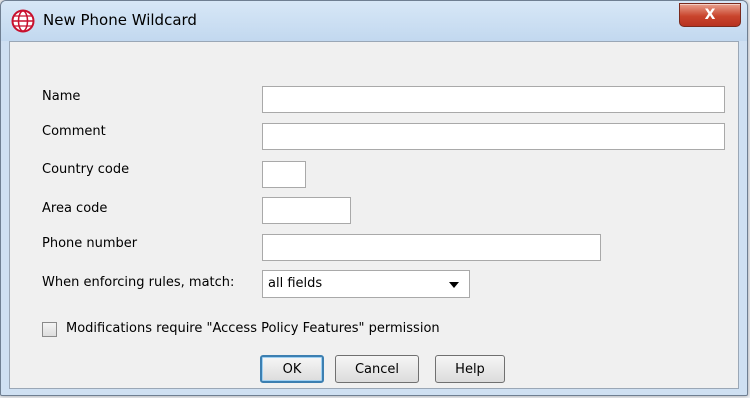 The image size is (750, 398). I want to click on name-label: Name, so click(61, 96).